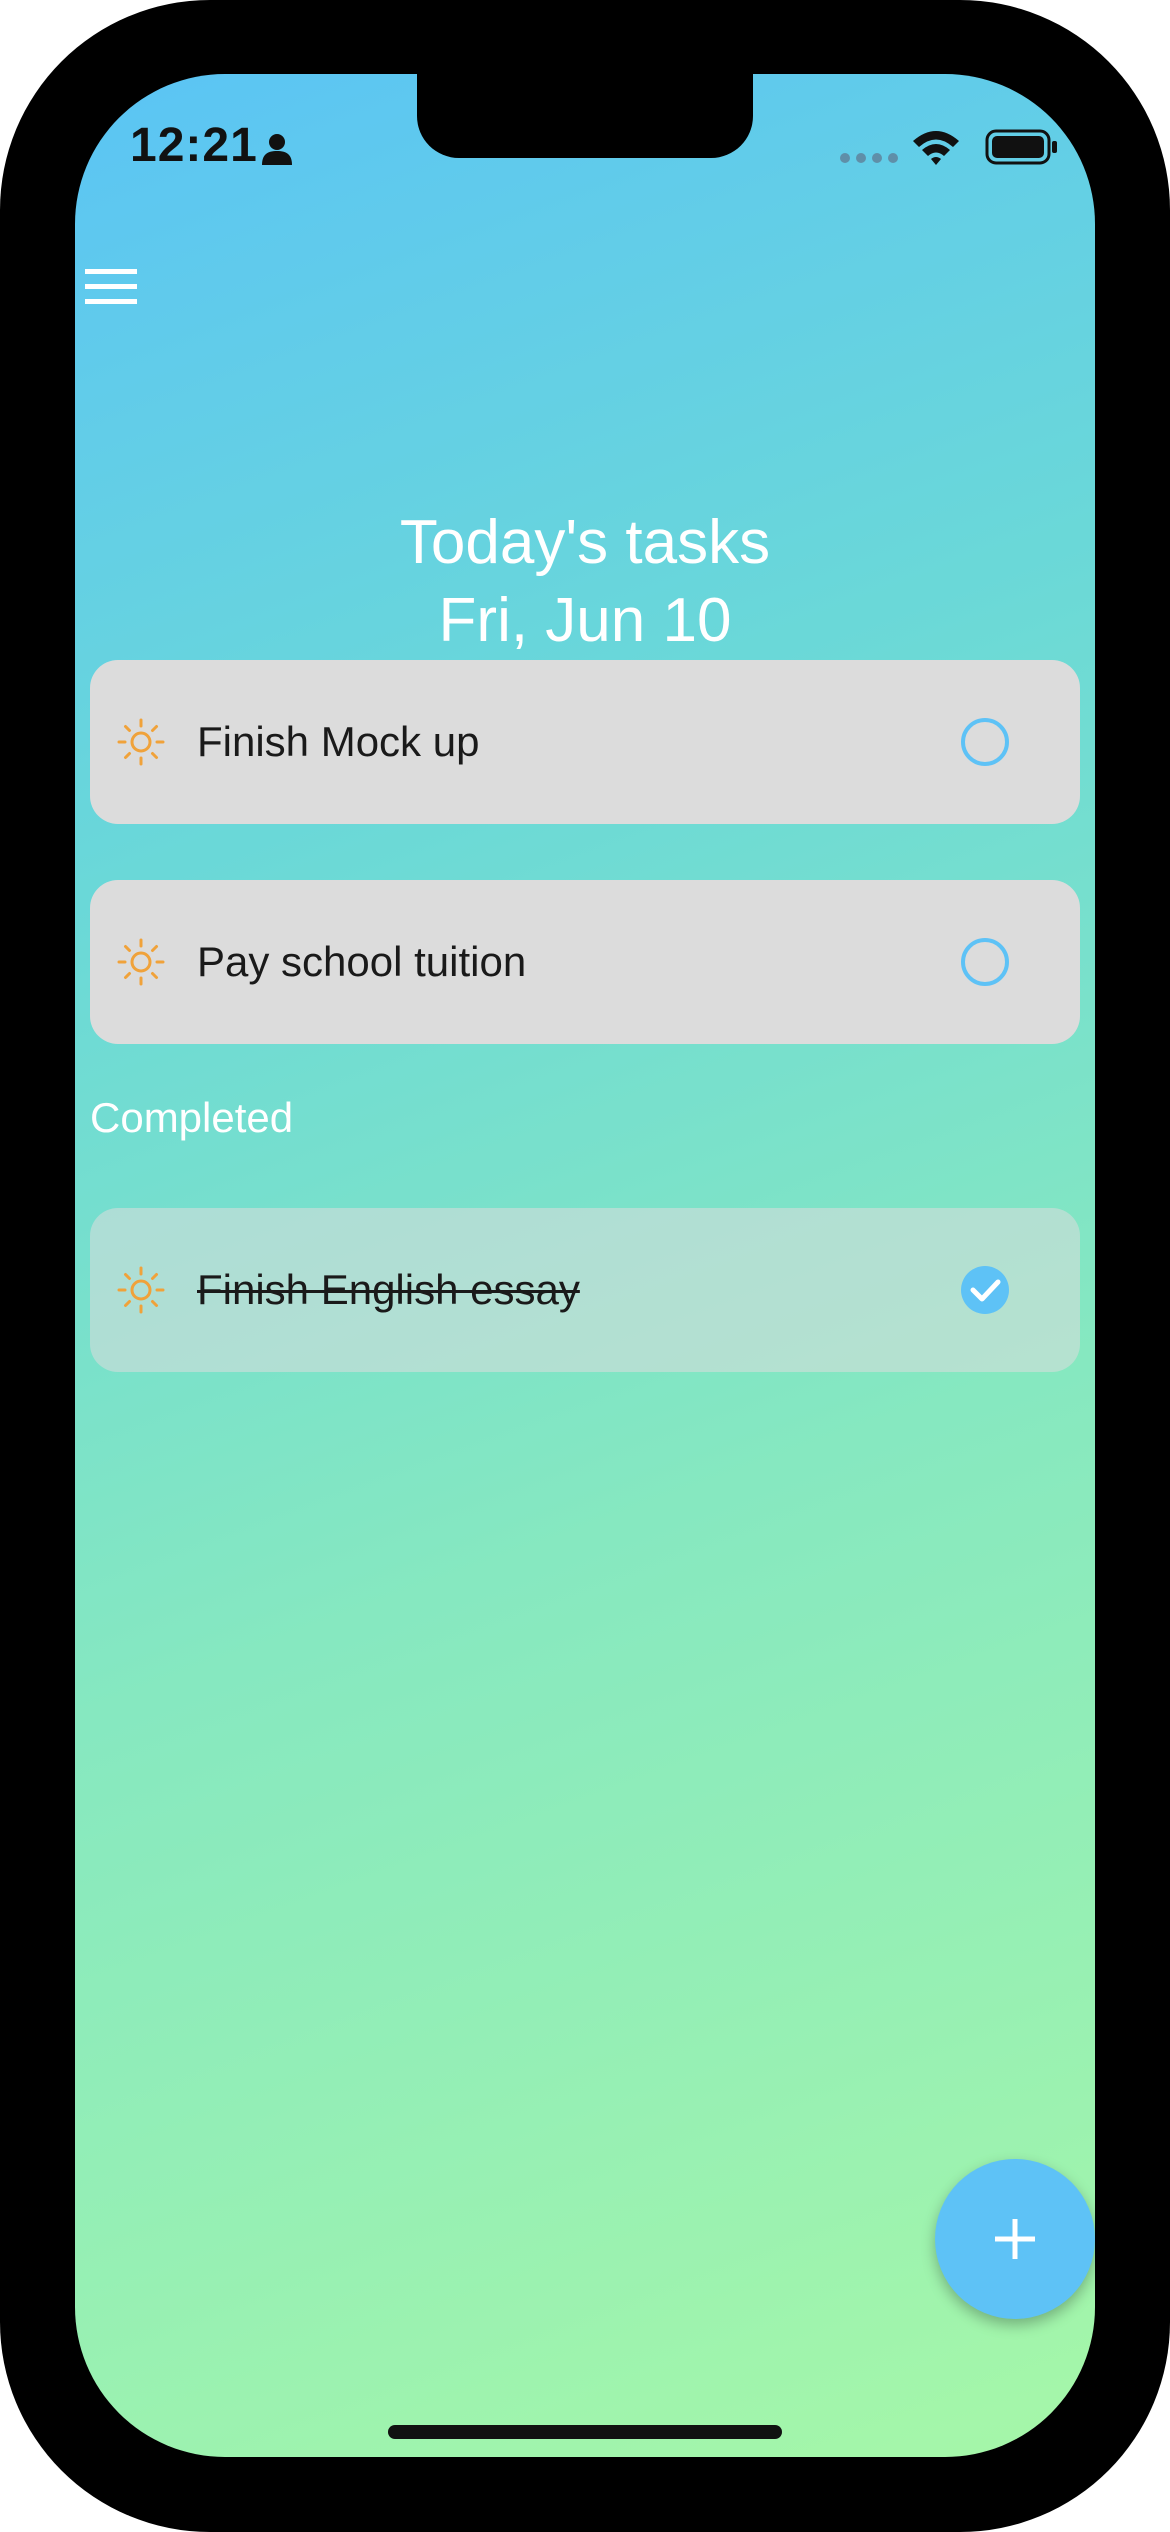 This screenshot has height=2532, width=1170. I want to click on add-task-button, so click(1015, 2239).